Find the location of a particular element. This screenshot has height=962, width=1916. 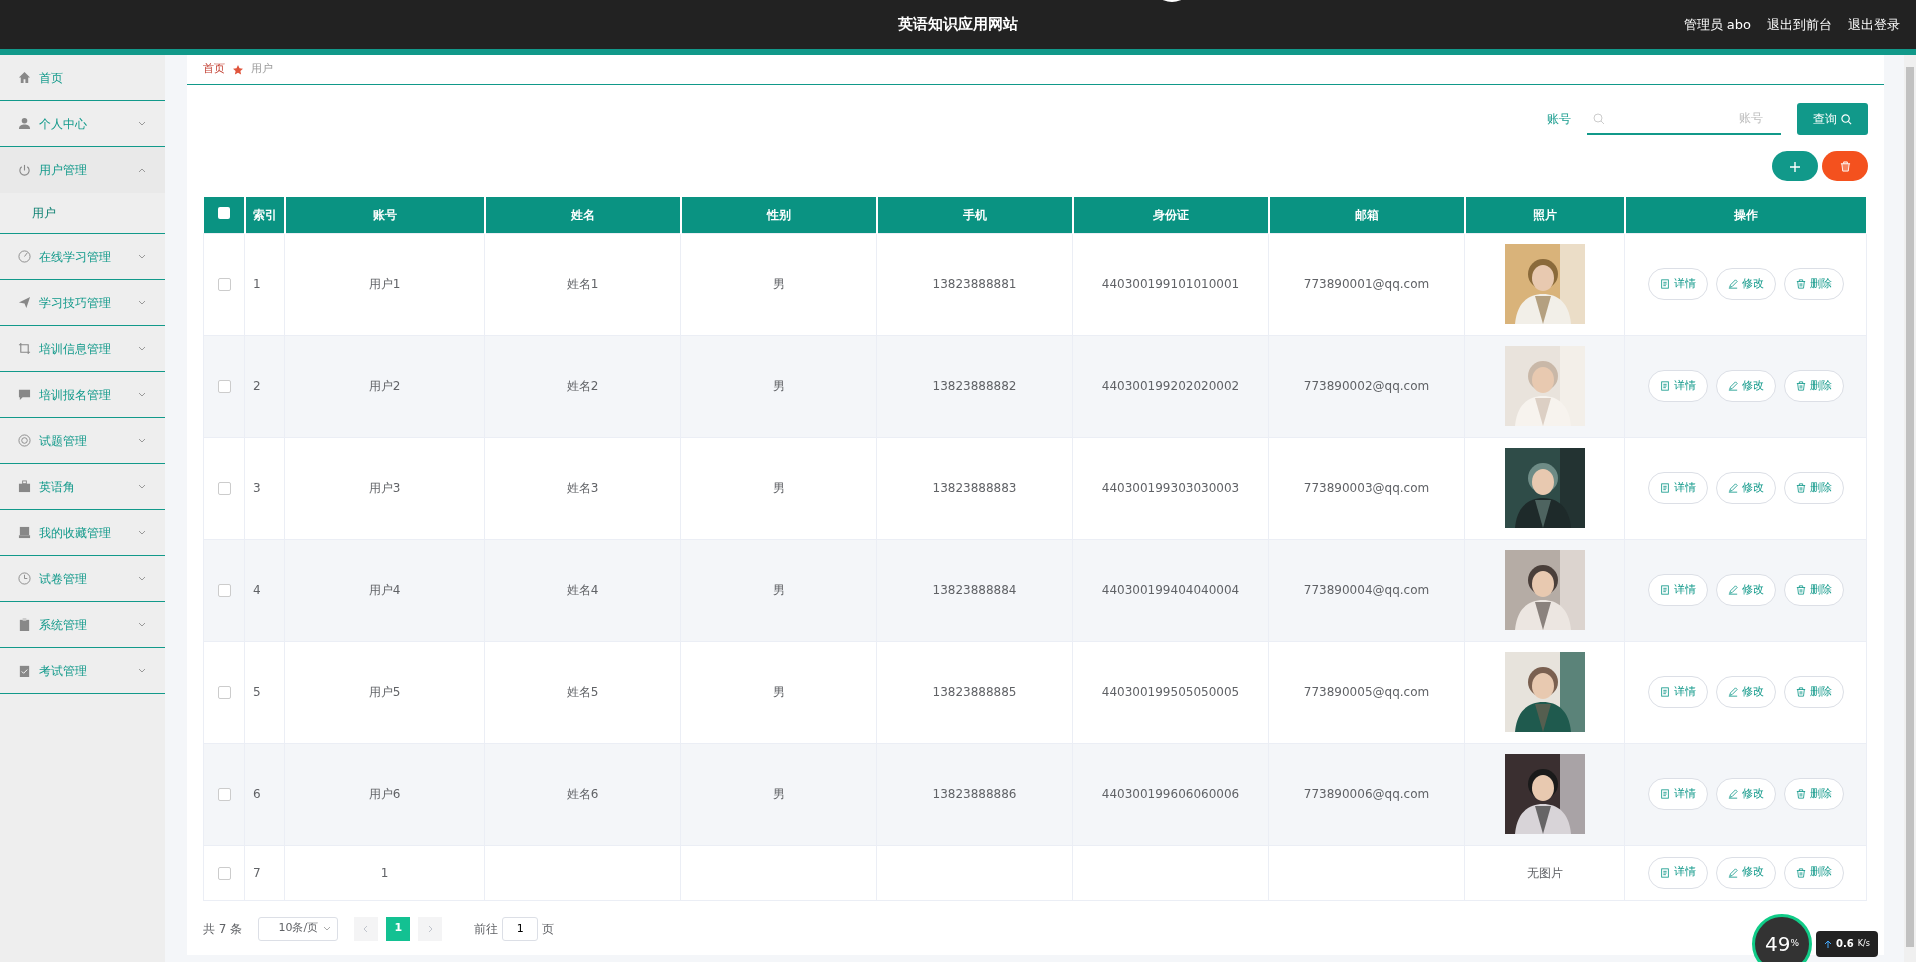

column-header: 手机 is located at coordinates (974, 214).